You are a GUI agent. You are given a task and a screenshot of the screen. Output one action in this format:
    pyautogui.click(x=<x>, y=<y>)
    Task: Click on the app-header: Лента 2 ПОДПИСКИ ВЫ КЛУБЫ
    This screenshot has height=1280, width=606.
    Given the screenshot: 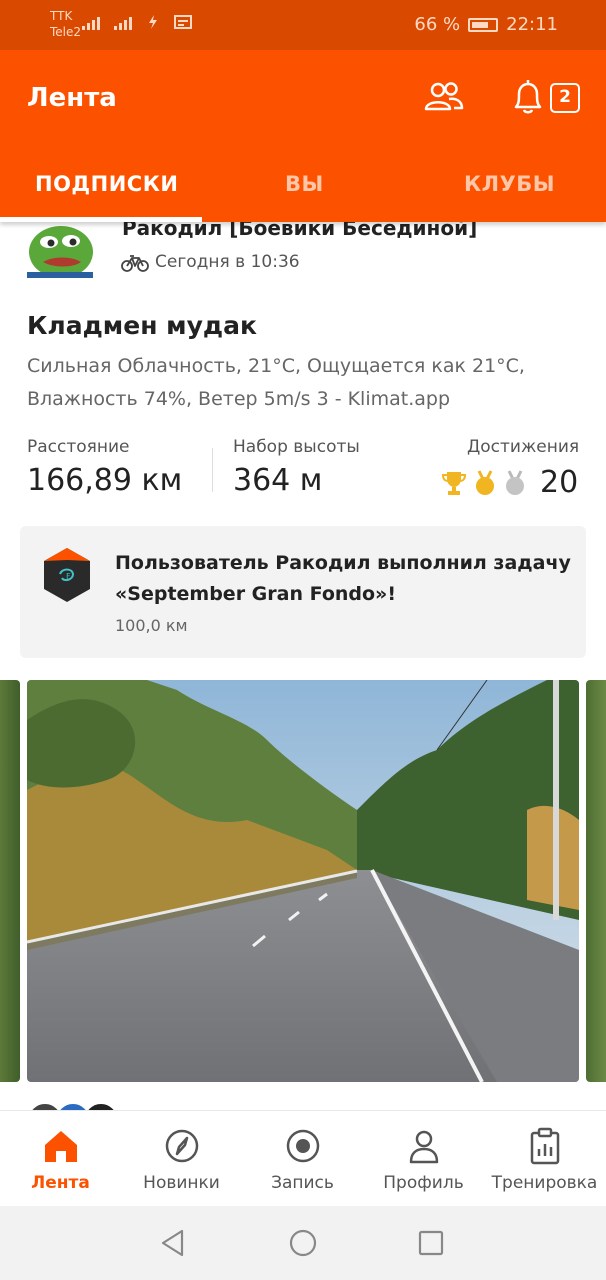 What is the action you would take?
    pyautogui.click(x=303, y=136)
    